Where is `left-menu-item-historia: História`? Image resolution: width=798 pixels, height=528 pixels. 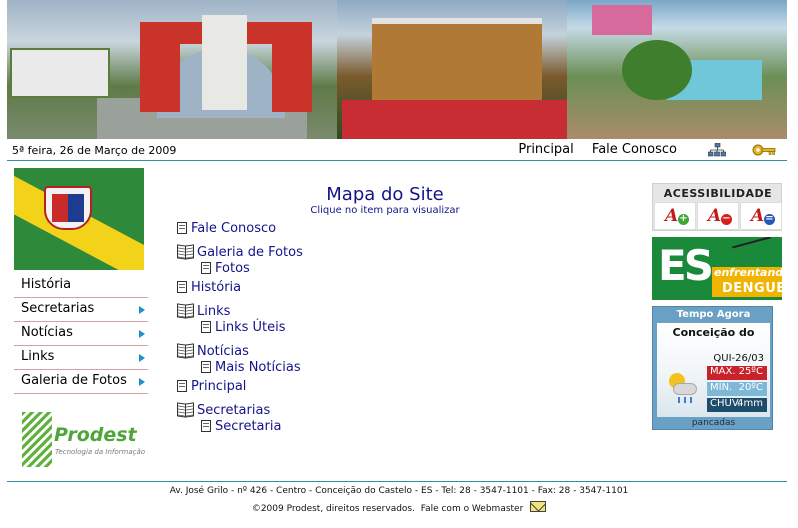 left-menu-item-historia: História is located at coordinates (81, 286).